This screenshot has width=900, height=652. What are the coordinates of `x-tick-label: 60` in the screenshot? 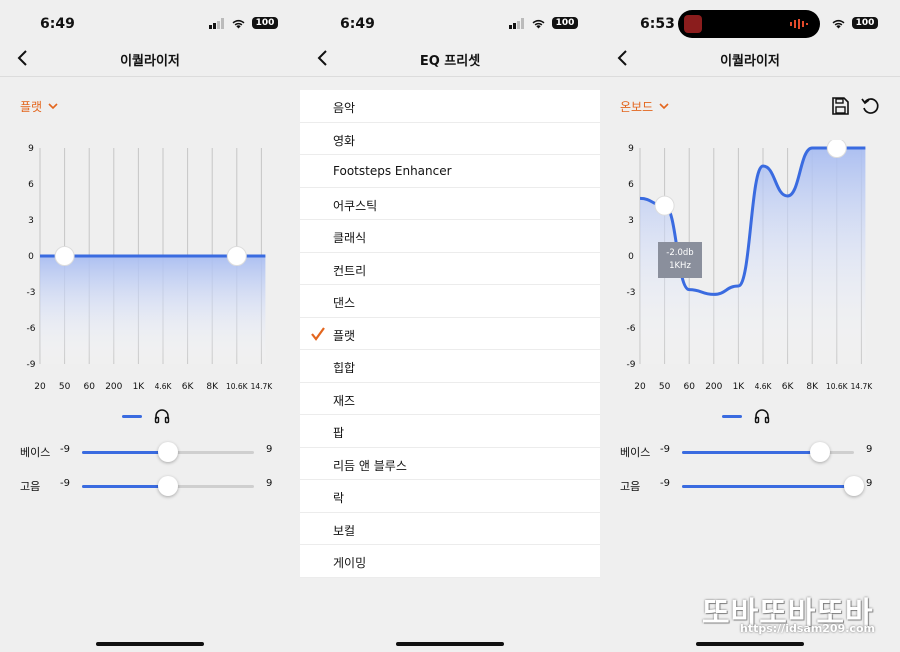 It's located at (689, 387).